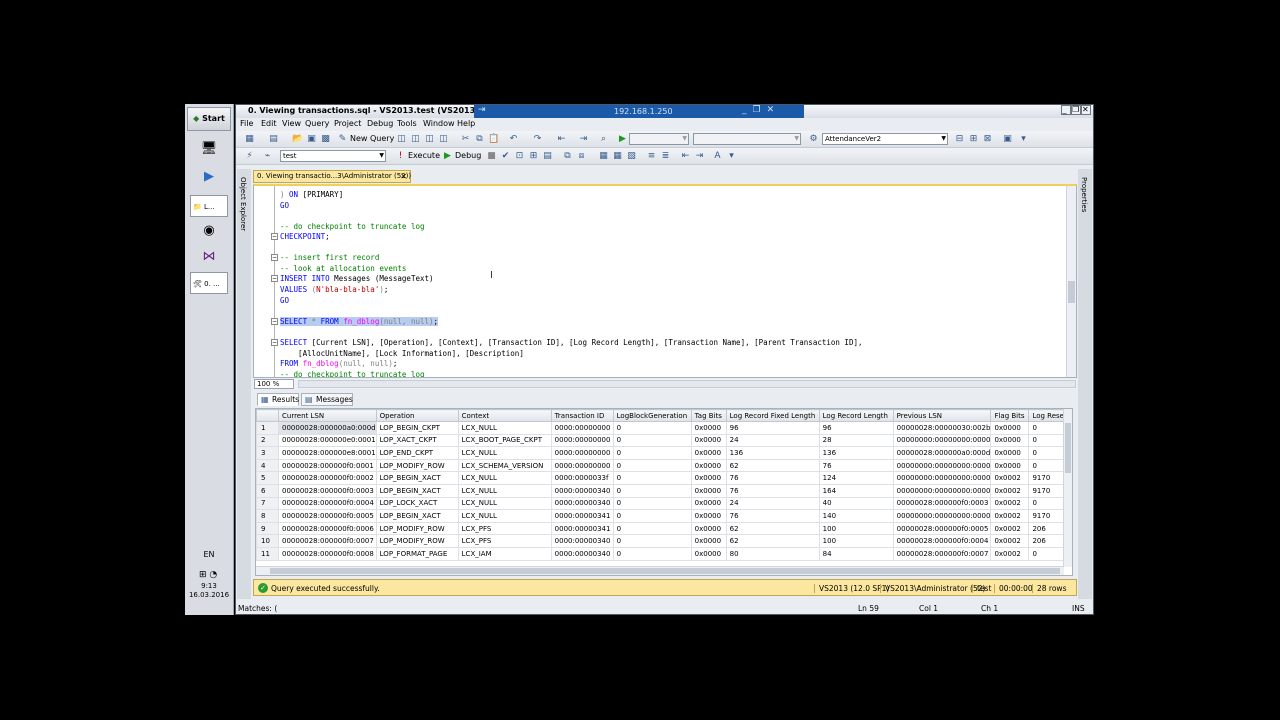 The image size is (1280, 720). I want to click on xmla-query-icon: ◫, so click(443, 139).